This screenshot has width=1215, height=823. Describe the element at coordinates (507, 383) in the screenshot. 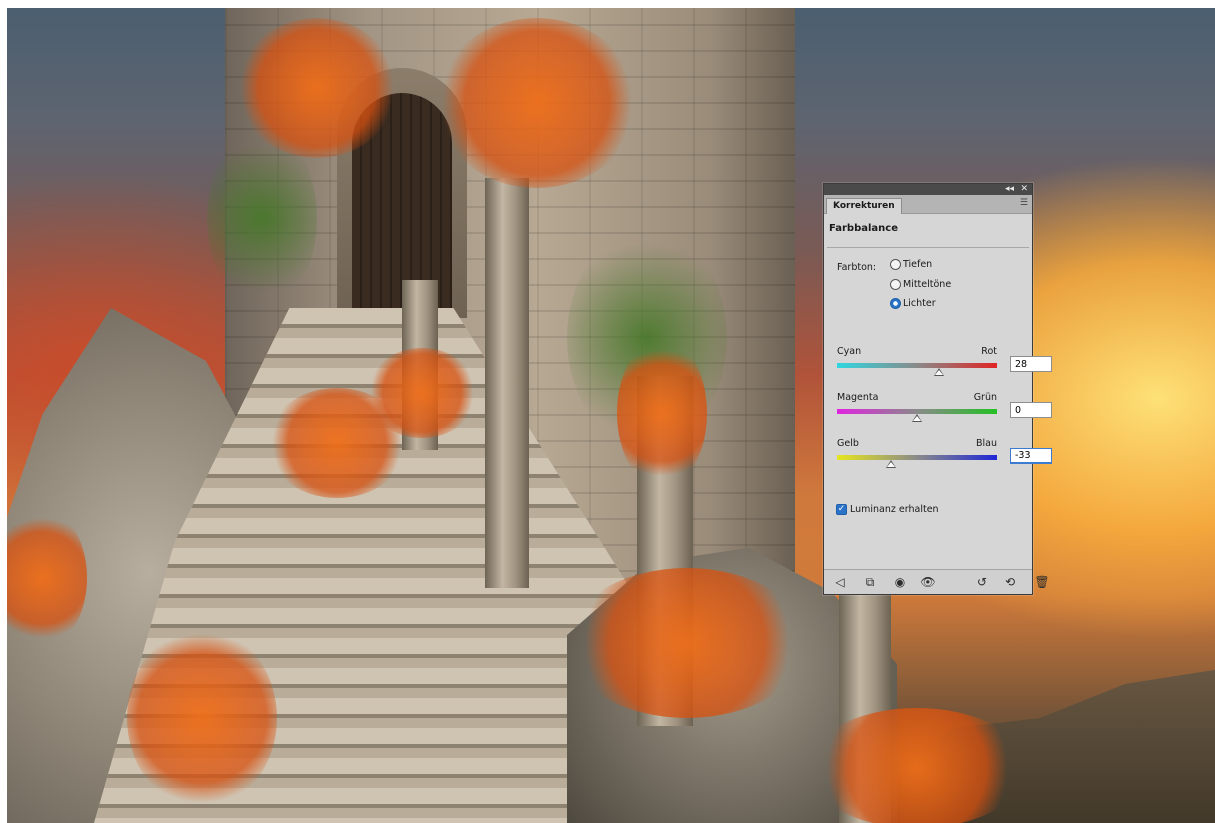

I see `pillar` at that location.